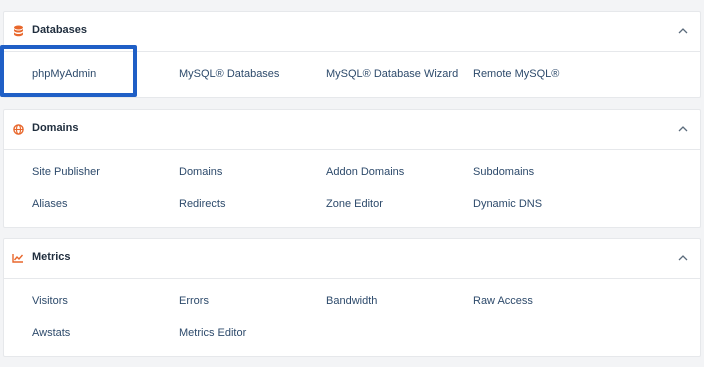  Describe the element at coordinates (516, 74) in the screenshot. I see `link-remote-mysql: Remote MySQL®` at that location.